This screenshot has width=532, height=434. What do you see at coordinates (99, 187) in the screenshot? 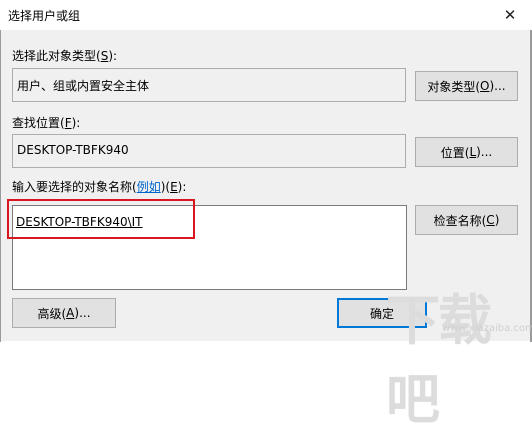
I see `object-names-label: 输入要选择的对象名称(例如)(E):` at bounding box center [99, 187].